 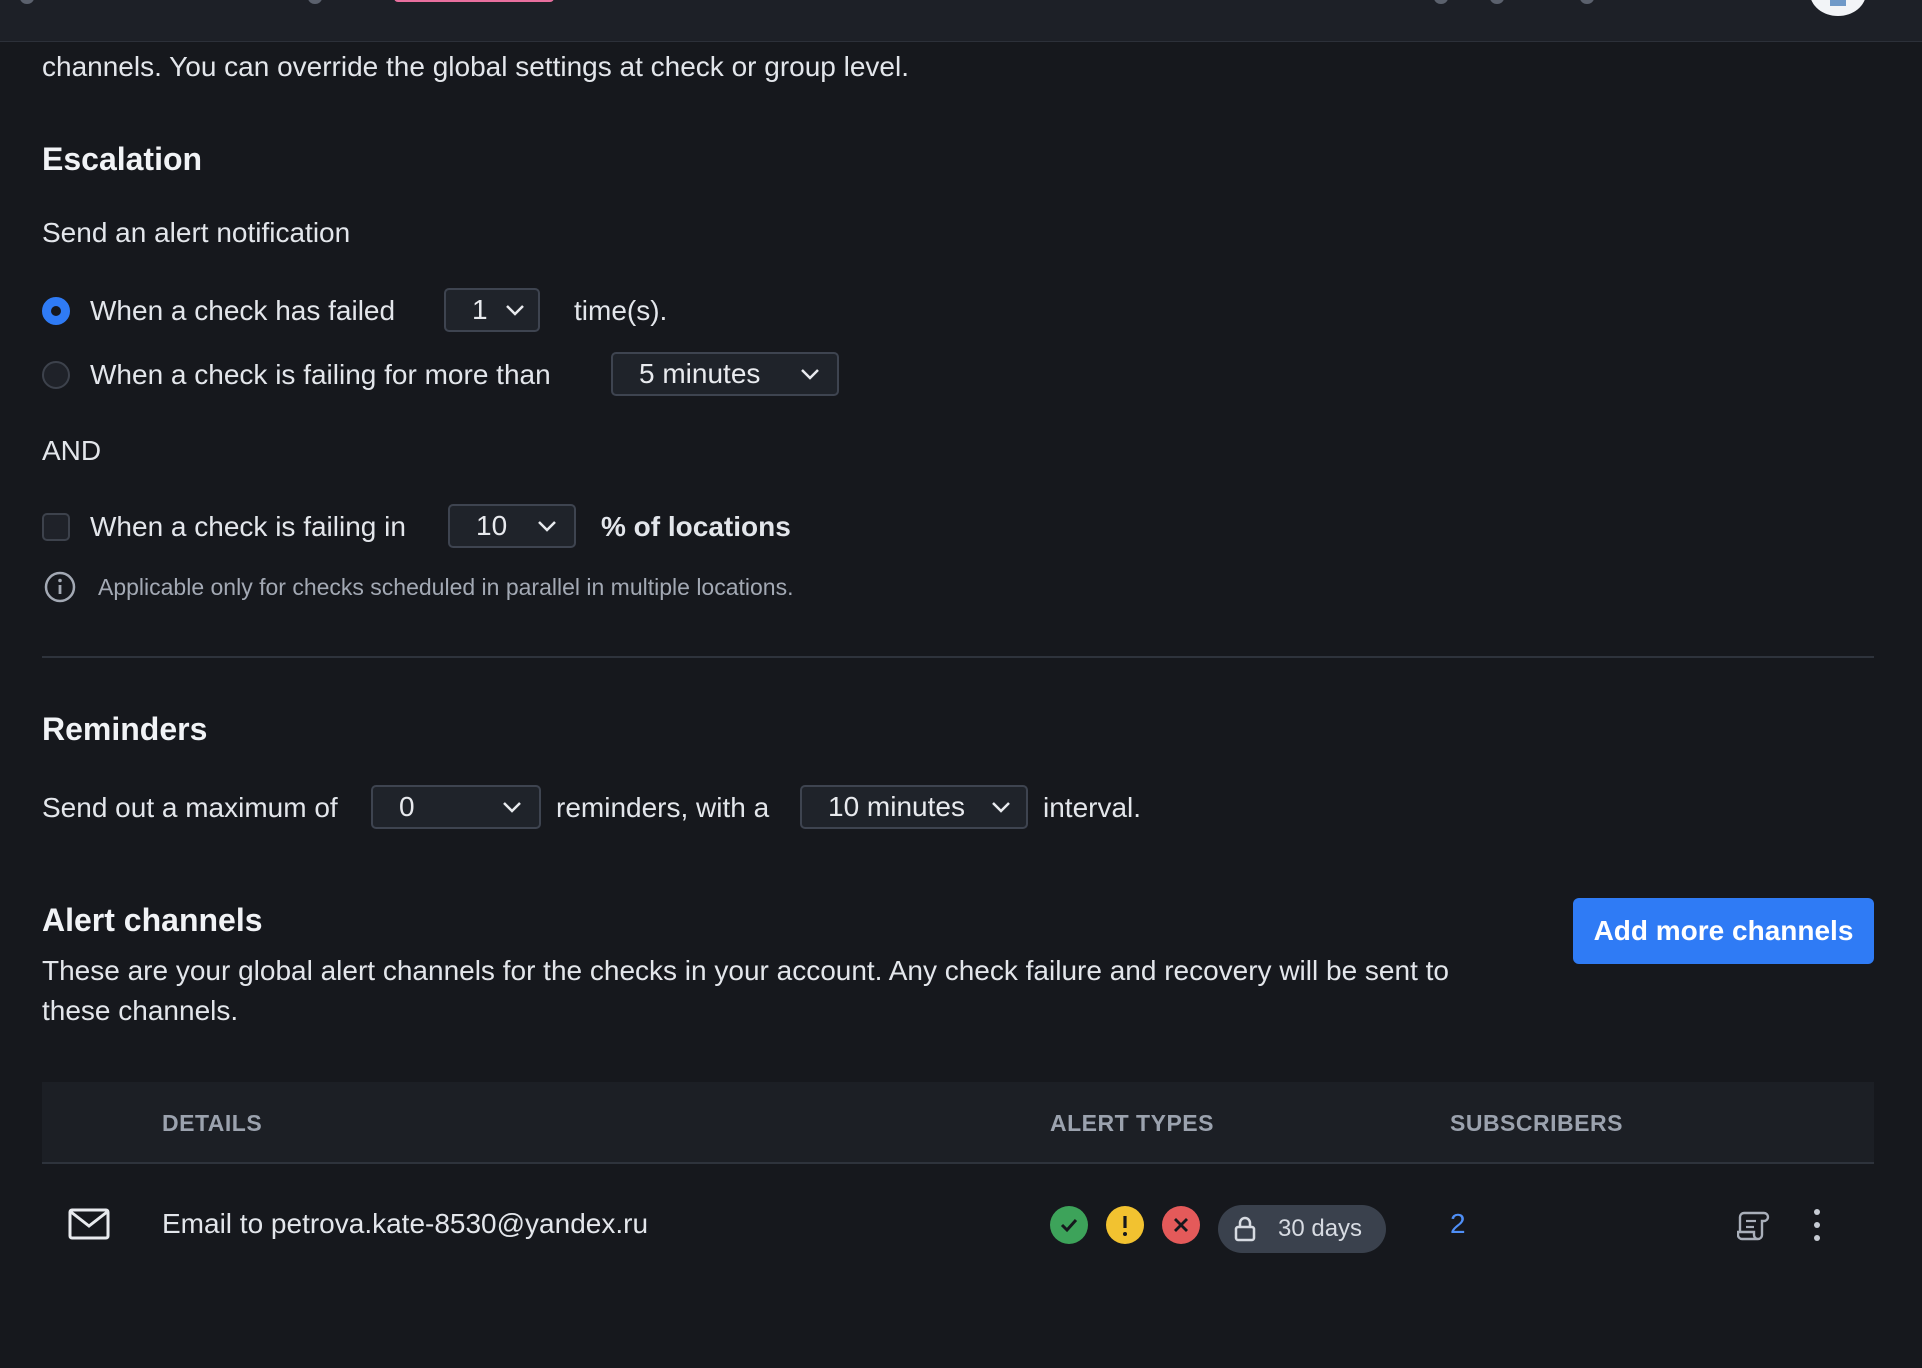 I want to click on reminders-count-value: 0, so click(x=407, y=806).